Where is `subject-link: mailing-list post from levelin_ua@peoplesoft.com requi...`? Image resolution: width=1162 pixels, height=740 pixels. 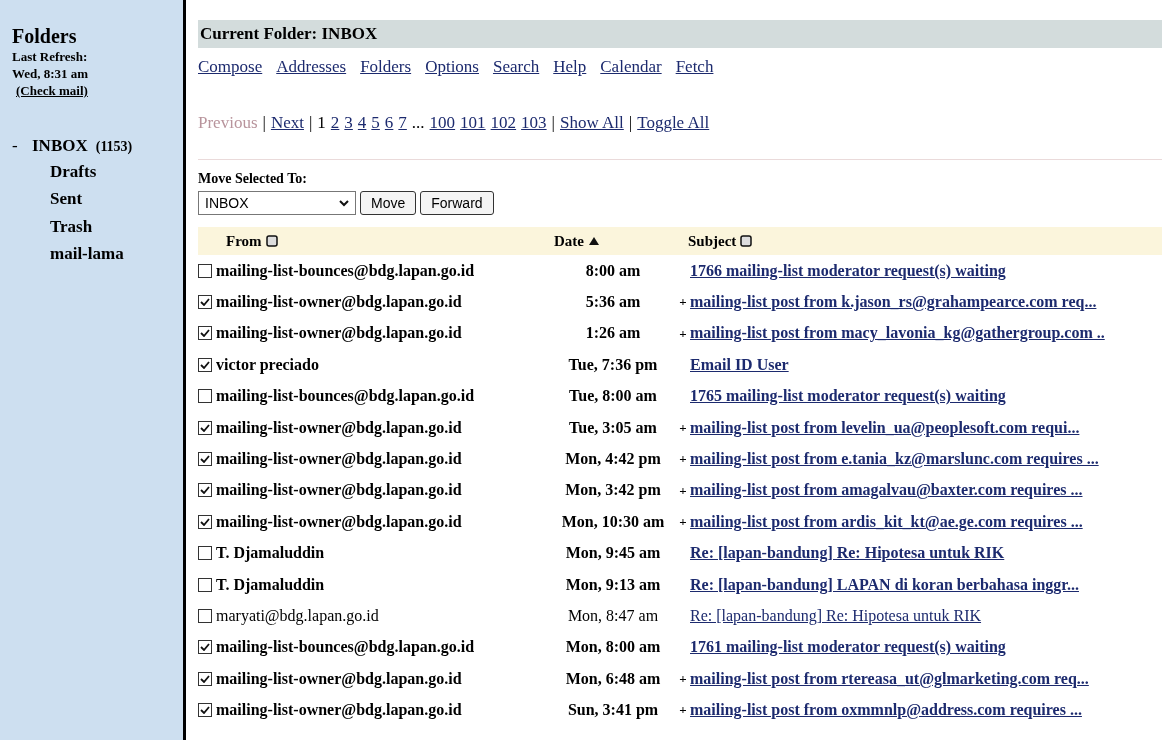 subject-link: mailing-list post from levelin_ua@peoplesoft.com requi... is located at coordinates (885, 427).